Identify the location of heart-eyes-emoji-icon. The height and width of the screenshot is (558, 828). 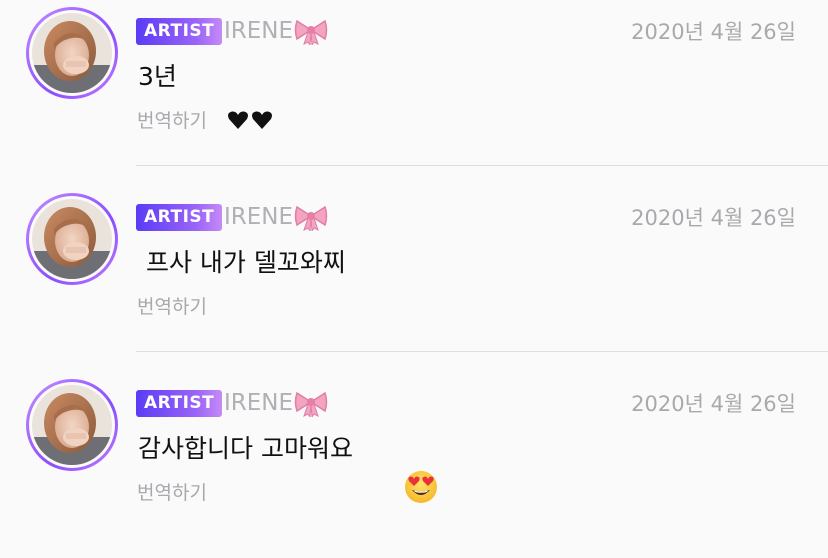
(396, 467).